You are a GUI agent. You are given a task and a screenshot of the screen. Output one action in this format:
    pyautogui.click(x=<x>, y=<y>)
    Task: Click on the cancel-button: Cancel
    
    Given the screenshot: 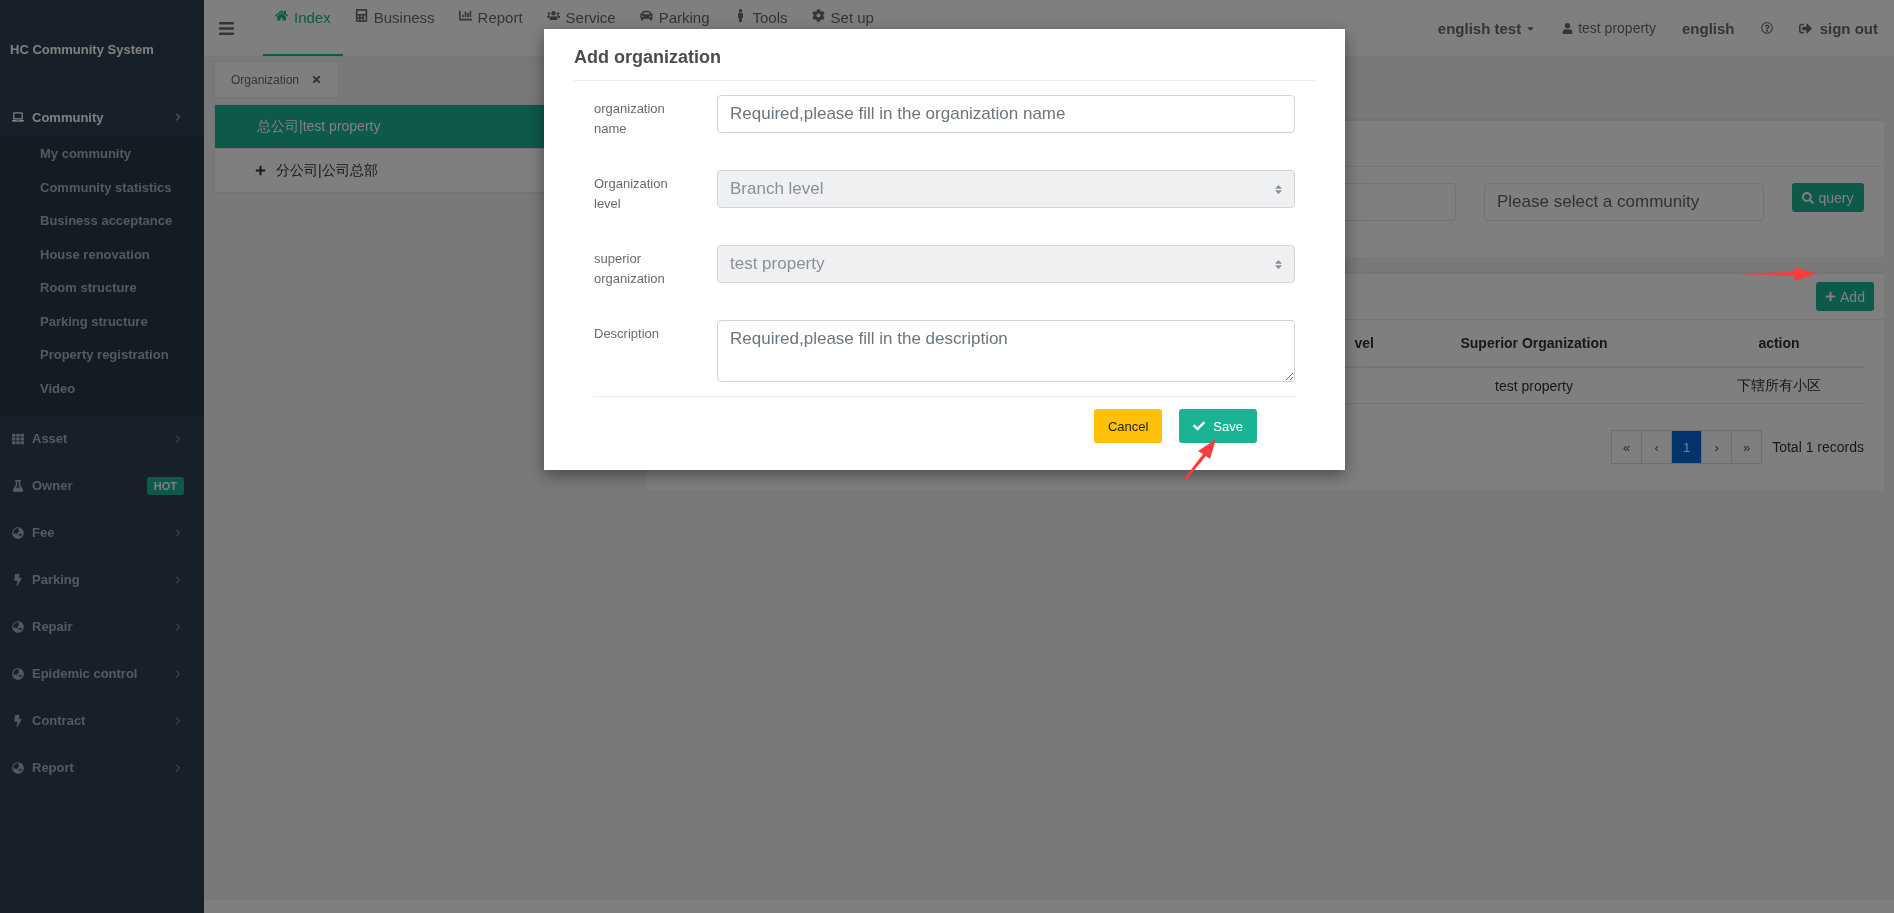 What is the action you would take?
    pyautogui.click(x=1128, y=426)
    